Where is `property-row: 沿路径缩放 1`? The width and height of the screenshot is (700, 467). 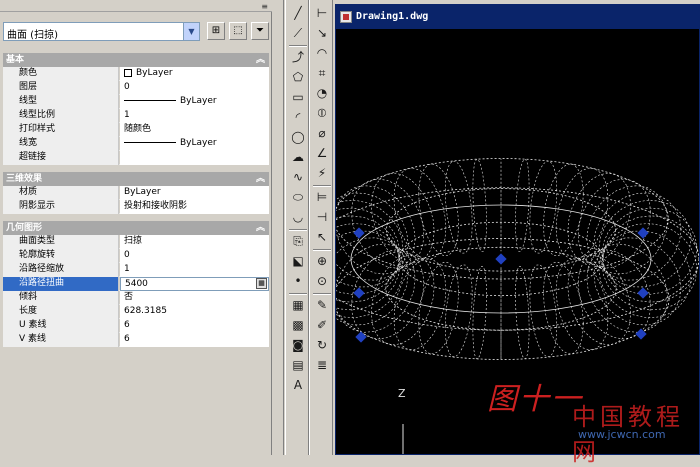
property-row: 沿路径缩放 1 is located at coordinates (136, 270).